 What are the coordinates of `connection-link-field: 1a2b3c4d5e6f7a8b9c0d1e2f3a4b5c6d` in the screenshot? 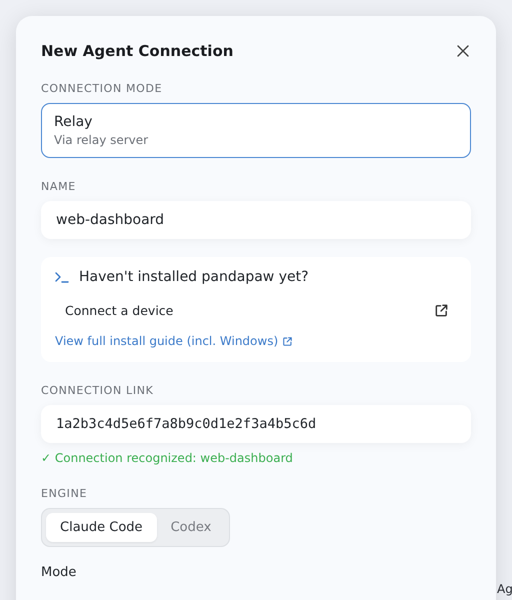 It's located at (256, 424).